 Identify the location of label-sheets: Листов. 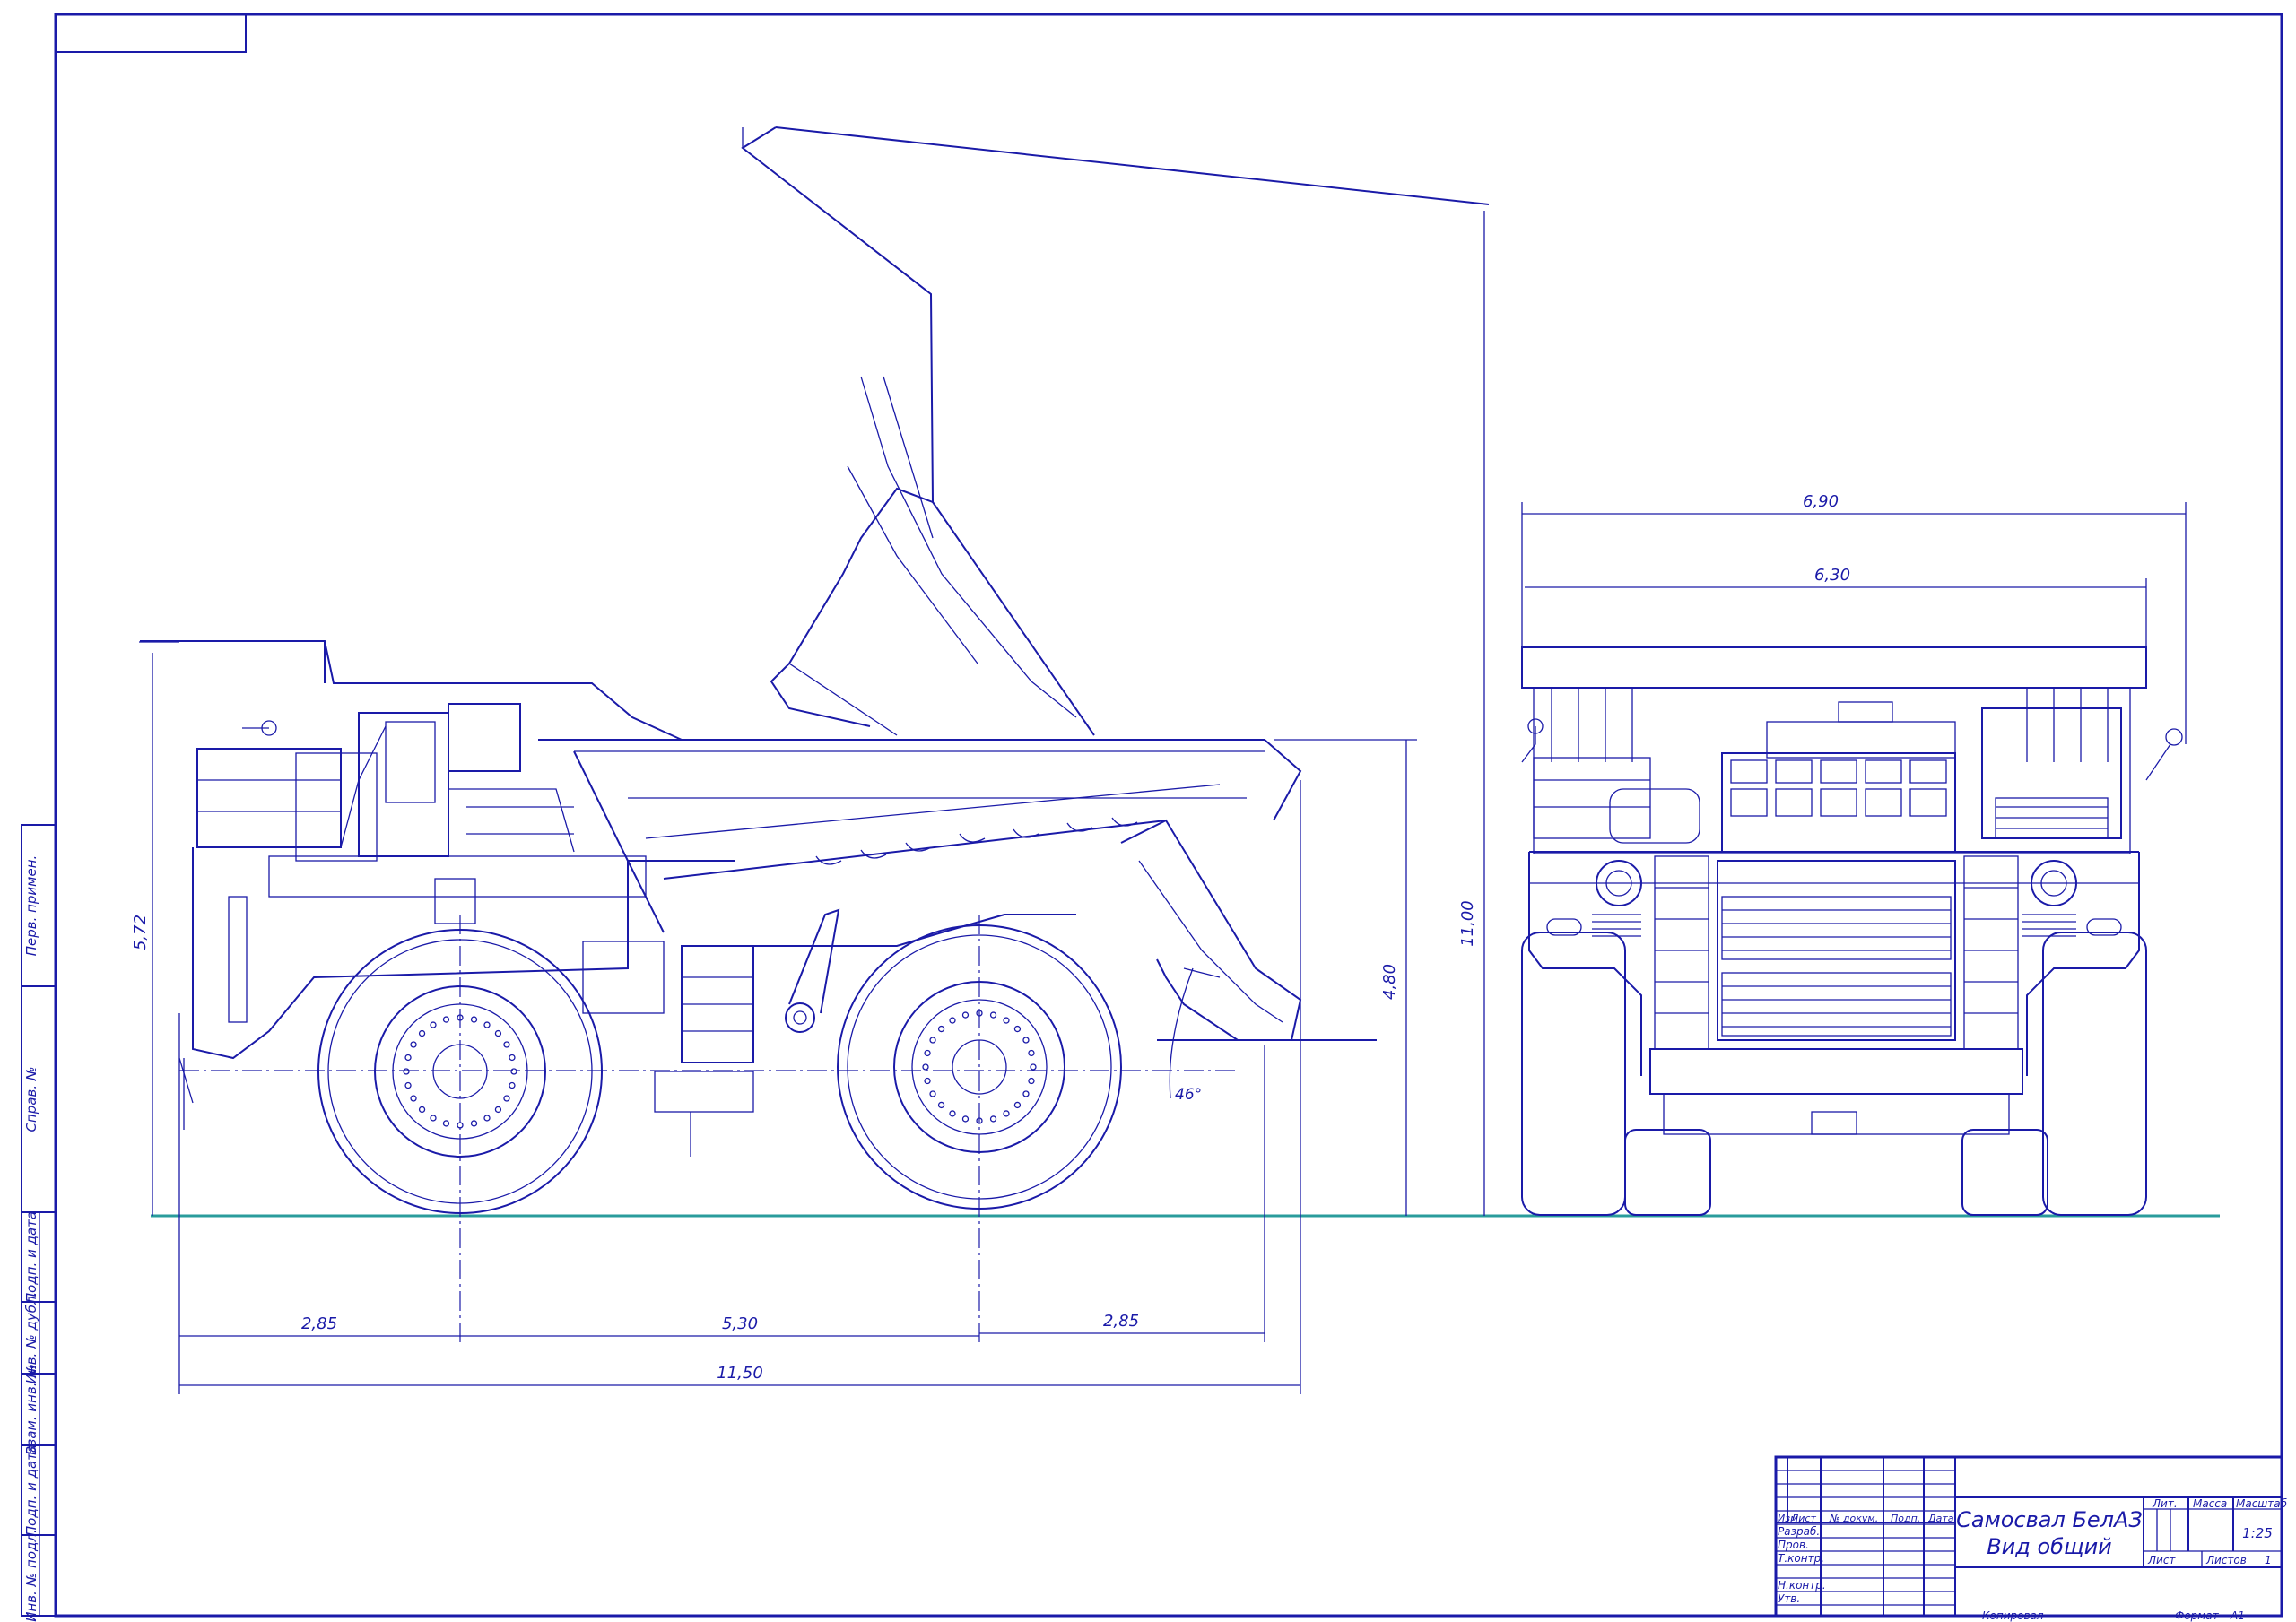
(2226, 1560).